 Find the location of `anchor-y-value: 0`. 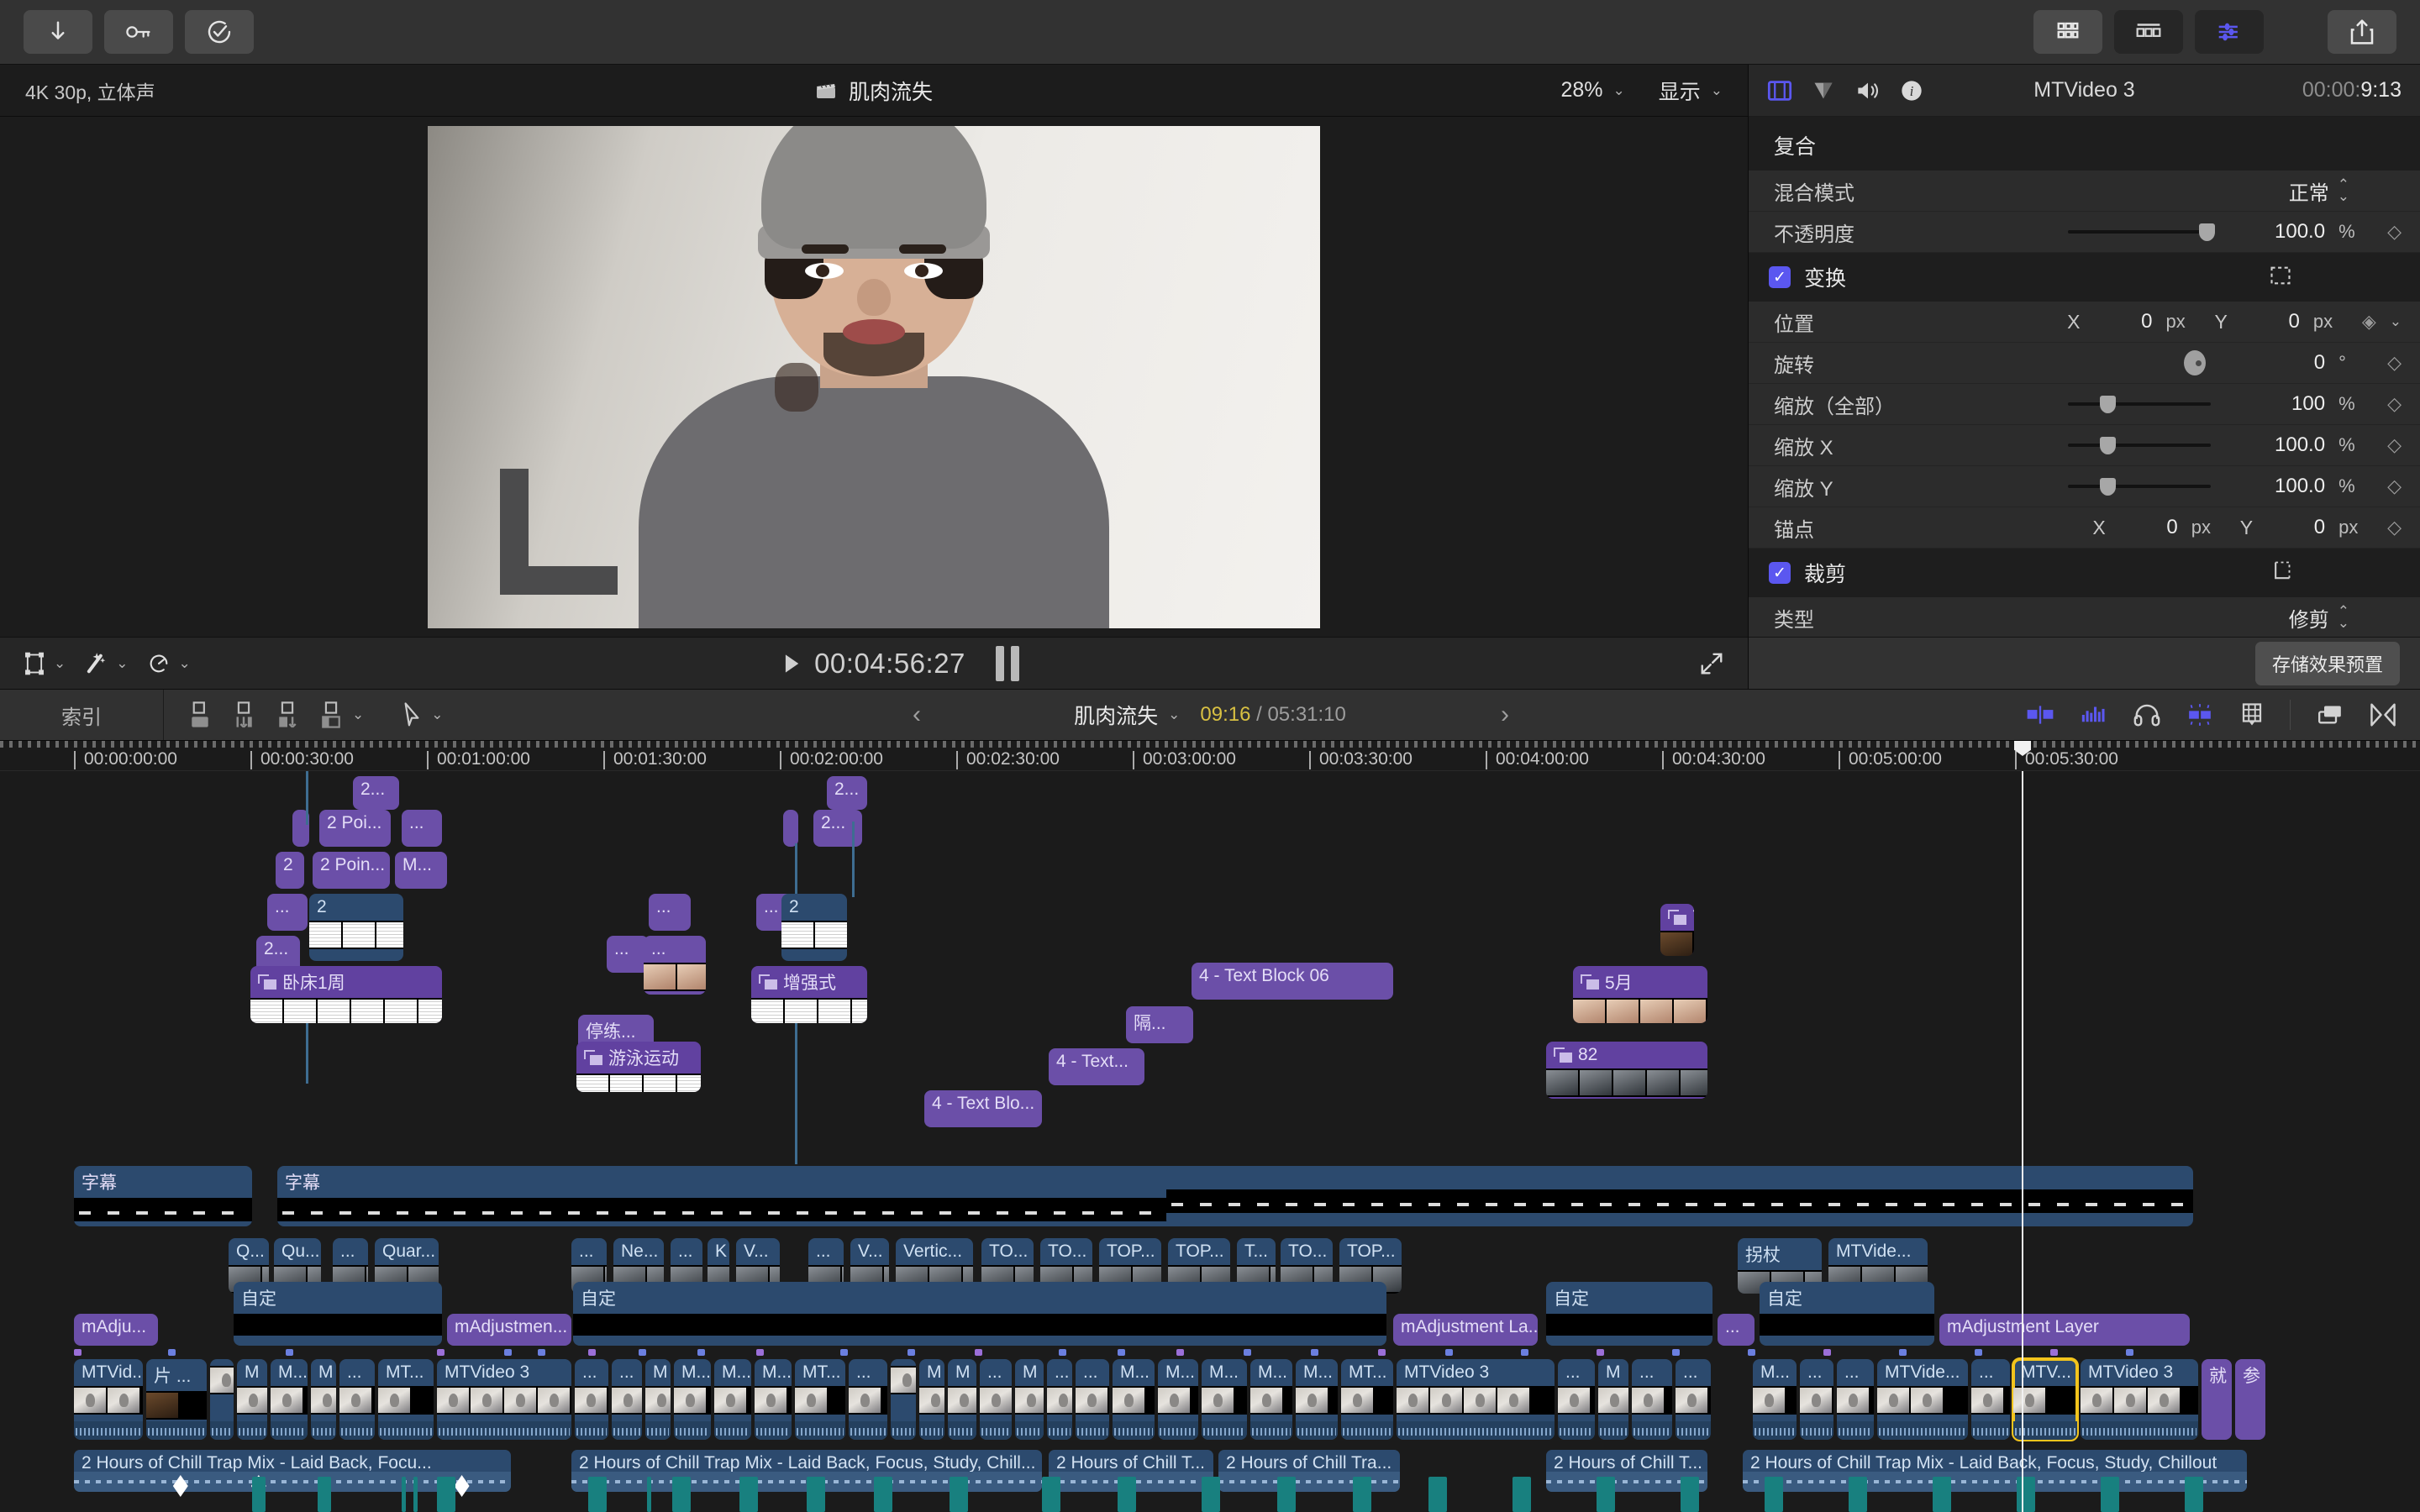

anchor-y-value: 0 is located at coordinates (2295, 527).